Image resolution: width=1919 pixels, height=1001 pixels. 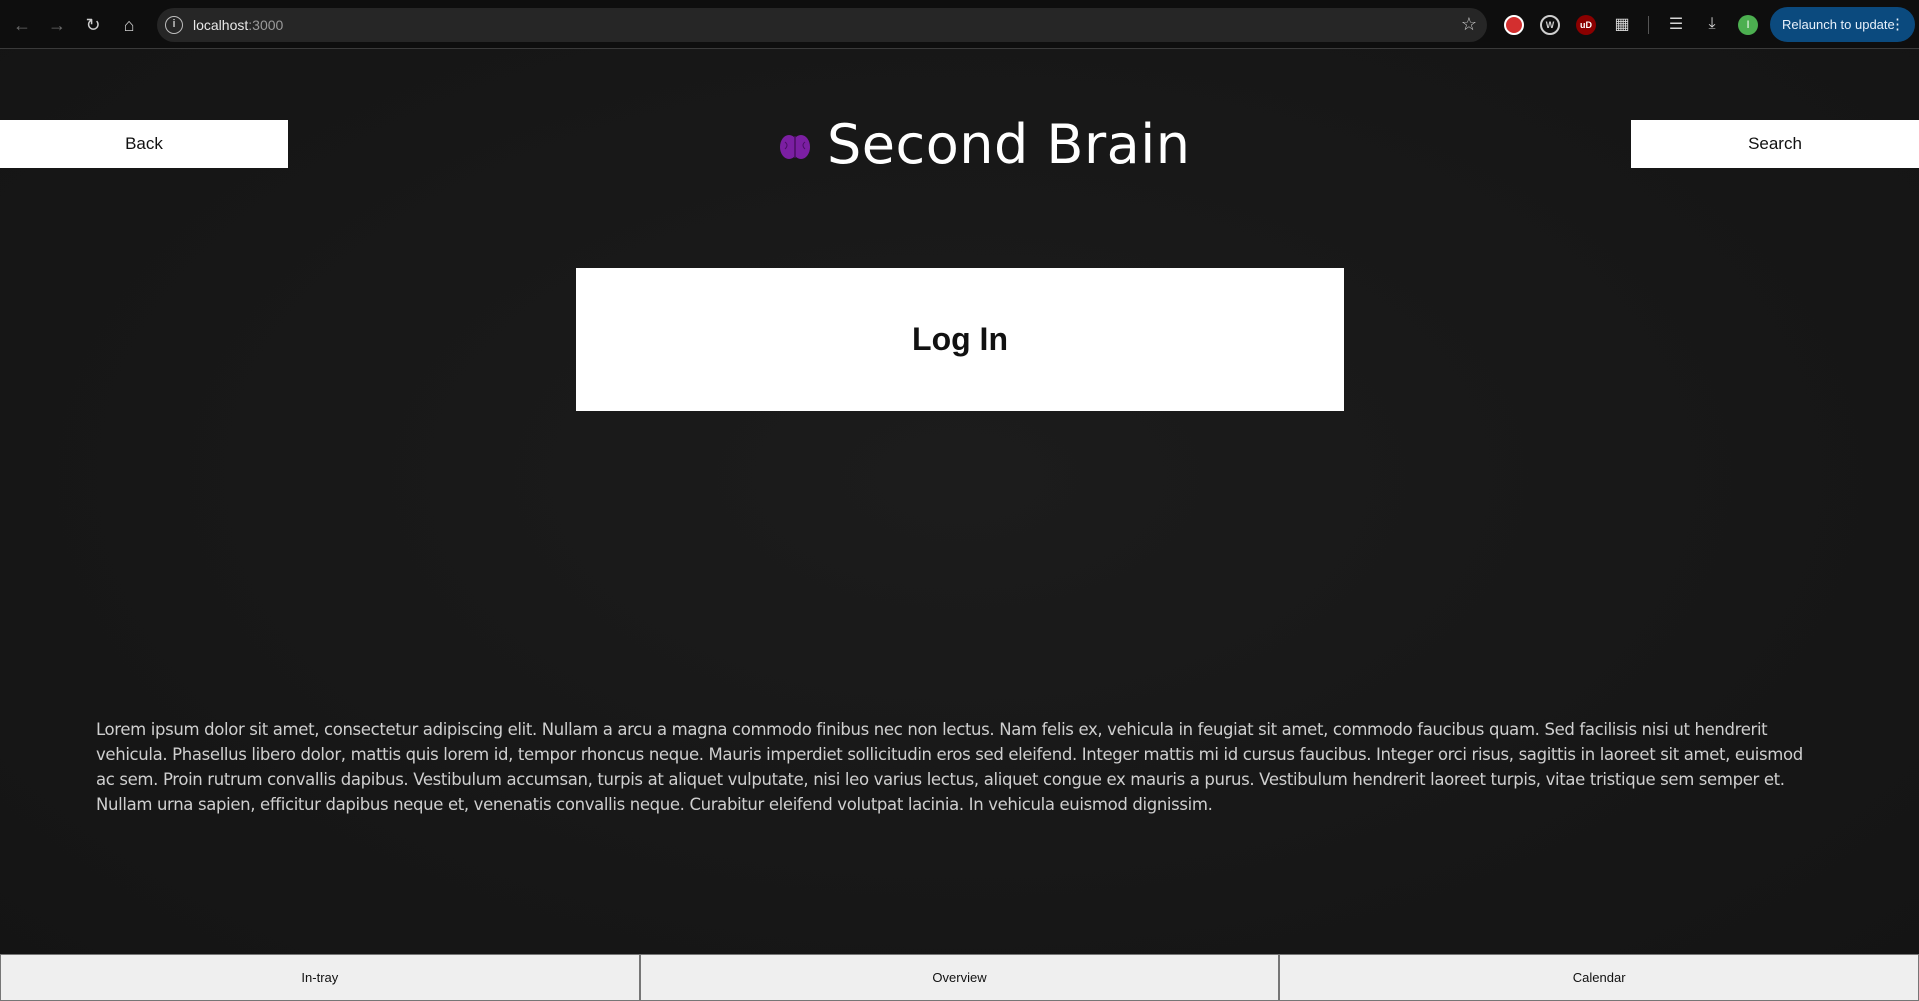 I want to click on forward-arrow-icon: →, so click(x=57, y=25).